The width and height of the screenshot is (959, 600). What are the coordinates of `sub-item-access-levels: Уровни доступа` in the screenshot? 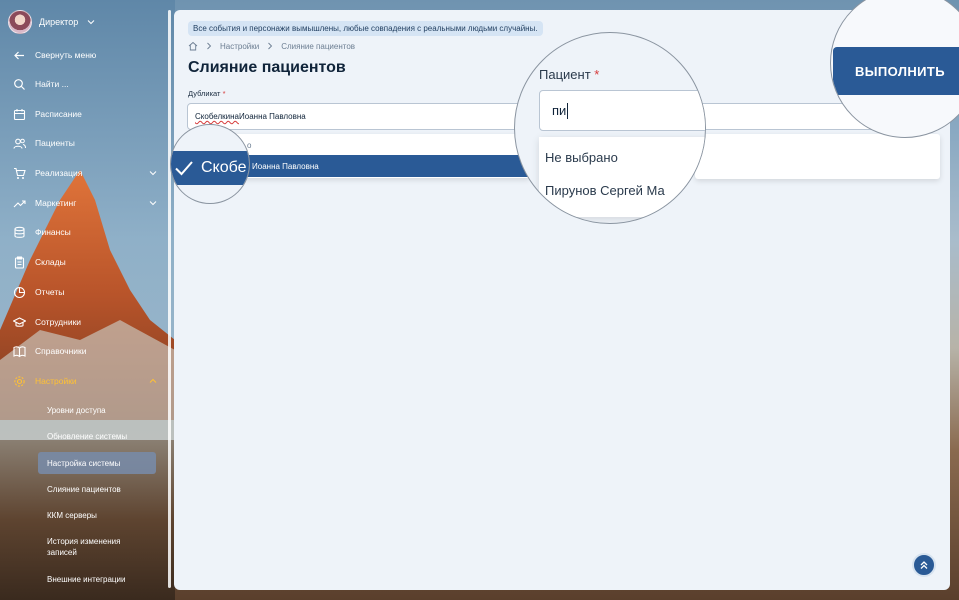 It's located at (97, 410).